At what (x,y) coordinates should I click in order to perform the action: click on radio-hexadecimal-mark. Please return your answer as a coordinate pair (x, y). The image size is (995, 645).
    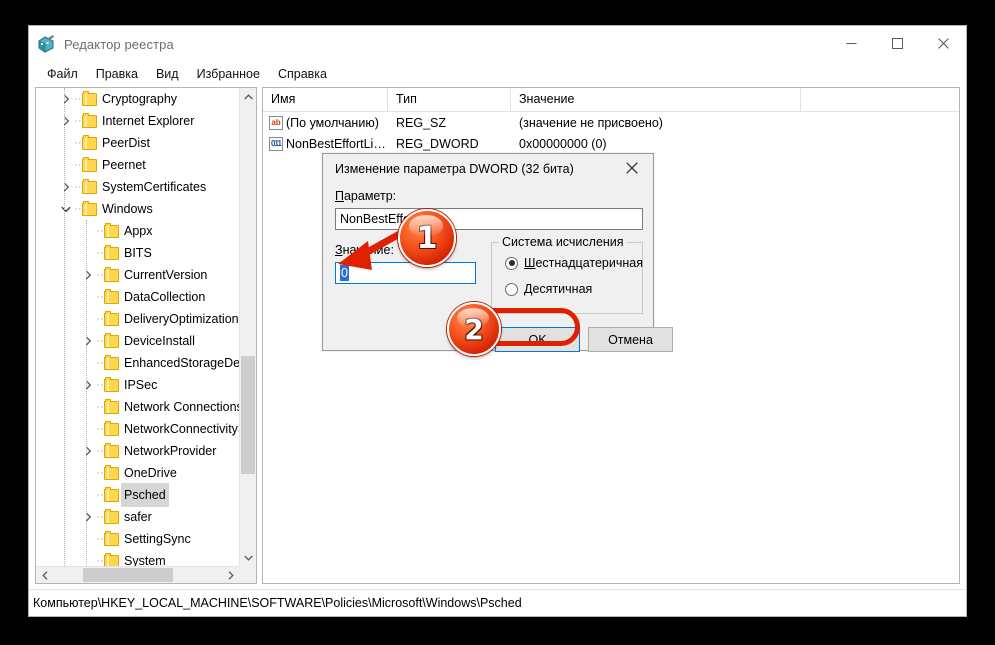
    Looking at the image, I should click on (511, 263).